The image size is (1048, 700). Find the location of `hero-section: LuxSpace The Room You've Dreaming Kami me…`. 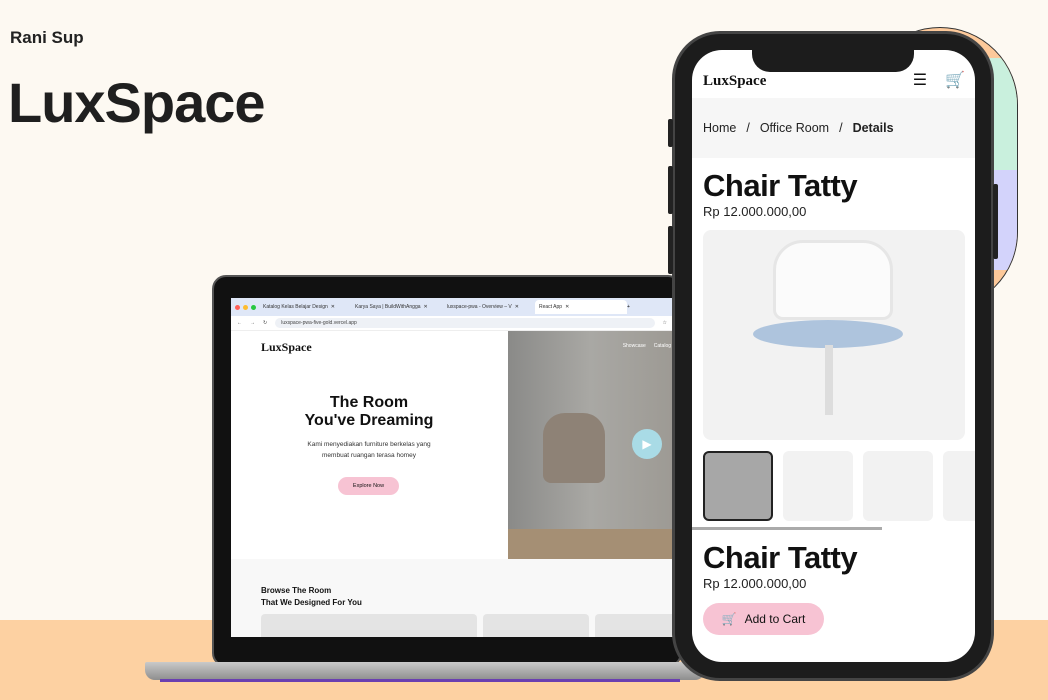

hero-section: LuxSpace The Room You've Dreaming Kami me… is located at coordinates (452, 445).